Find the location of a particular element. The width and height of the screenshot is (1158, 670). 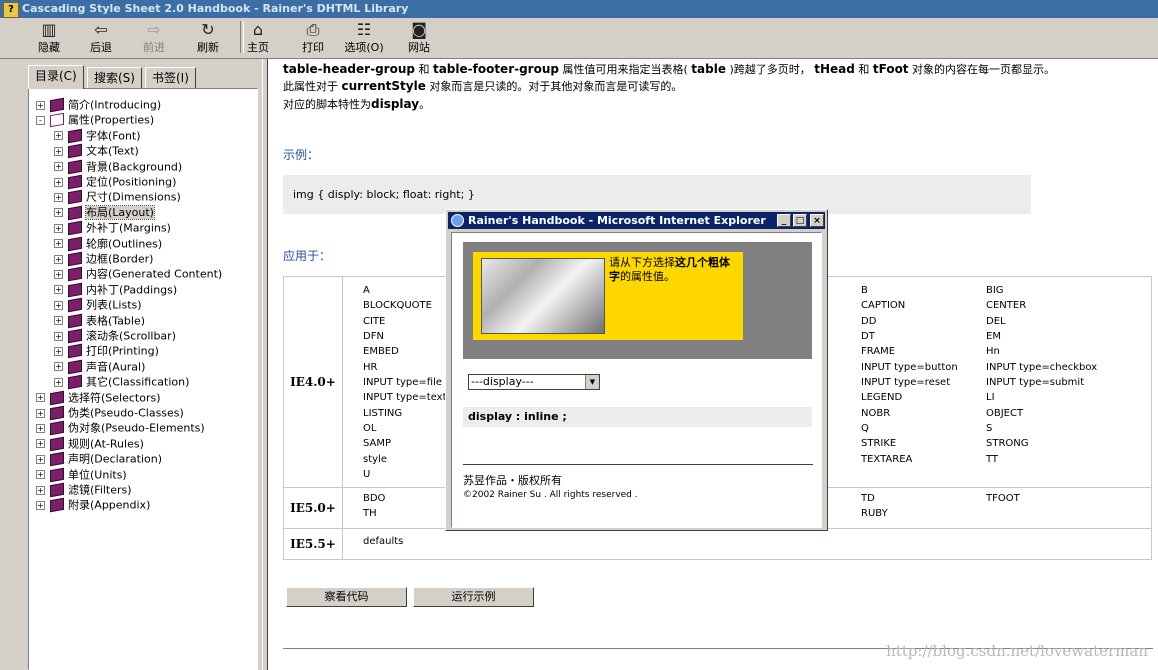

tree-item: + 滤镜(Filters) is located at coordinates (84, 490).